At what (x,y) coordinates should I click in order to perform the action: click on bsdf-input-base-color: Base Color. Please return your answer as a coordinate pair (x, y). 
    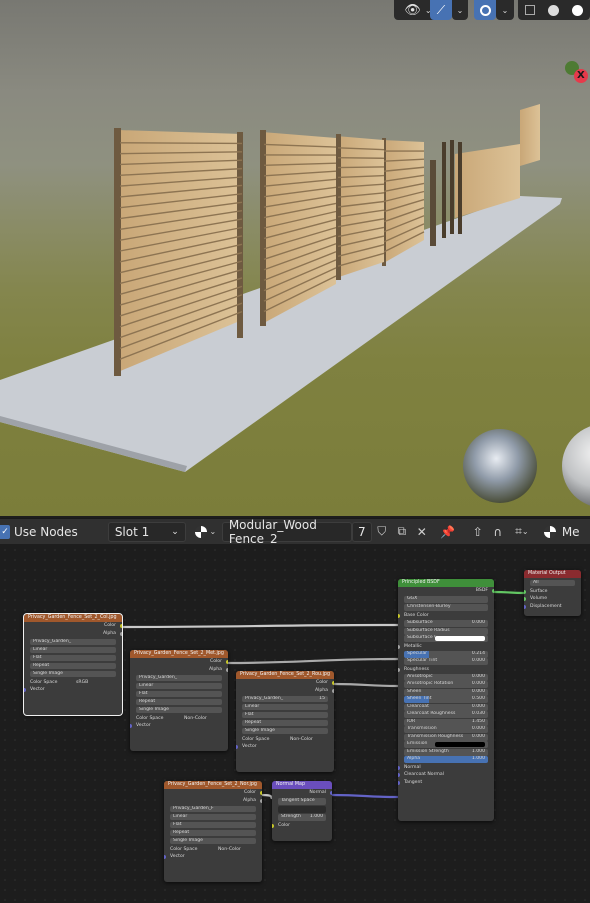
    Looking at the image, I should click on (446, 616).